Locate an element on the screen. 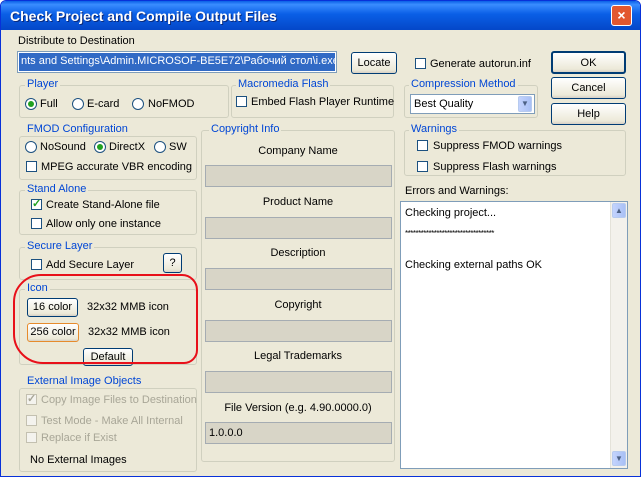 This screenshot has width=641, height=477. player-nofmod-label: NoFMOD is located at coordinates (171, 104).